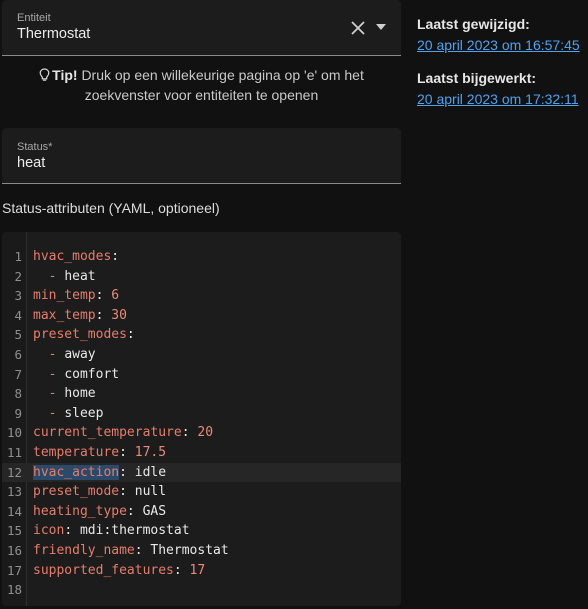 This screenshot has height=609, width=588. I want to click on code-line: 4 max_temp: 30, so click(201, 316).